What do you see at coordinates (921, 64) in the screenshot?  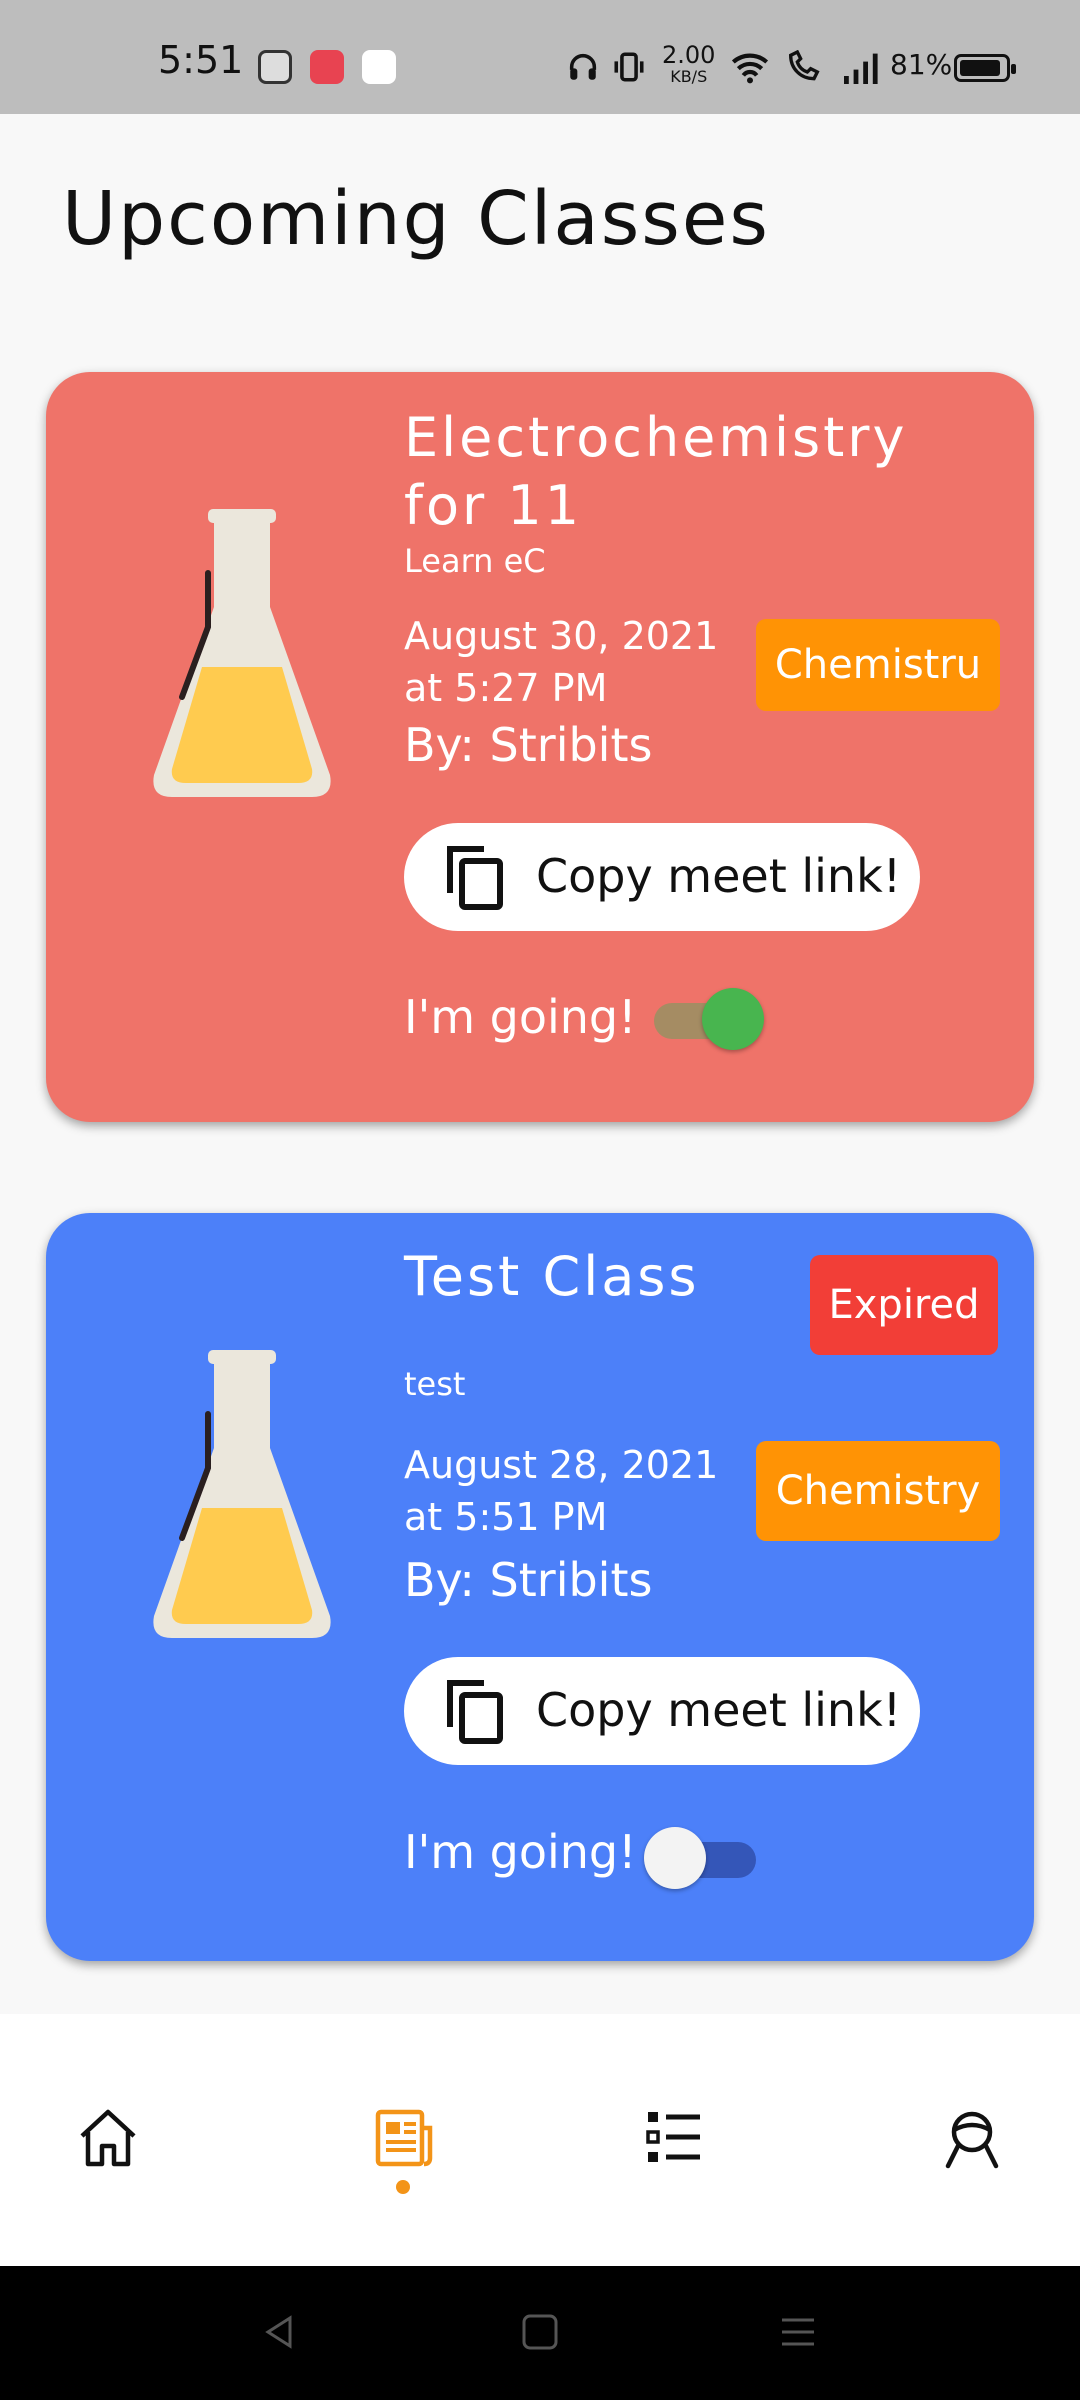 I see `battery-percent: 81%` at bounding box center [921, 64].